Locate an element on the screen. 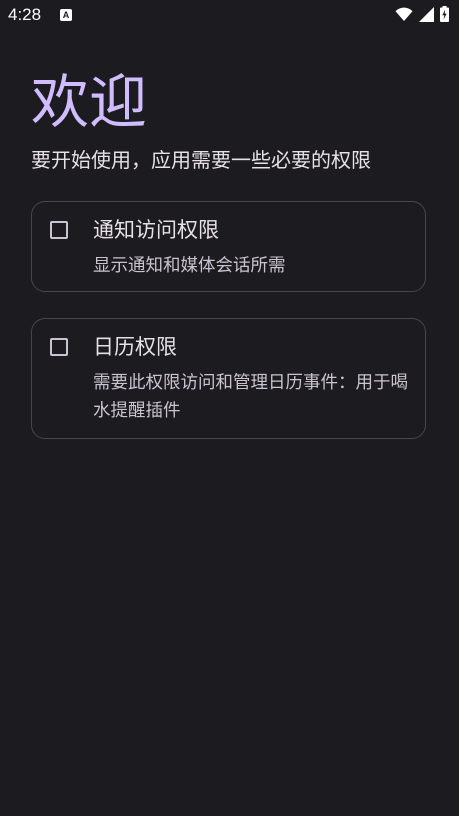 The height and width of the screenshot is (816, 459). notification-permission-card: 通知访问权限 显示通知和媒体会话所需 is located at coordinates (228, 246).